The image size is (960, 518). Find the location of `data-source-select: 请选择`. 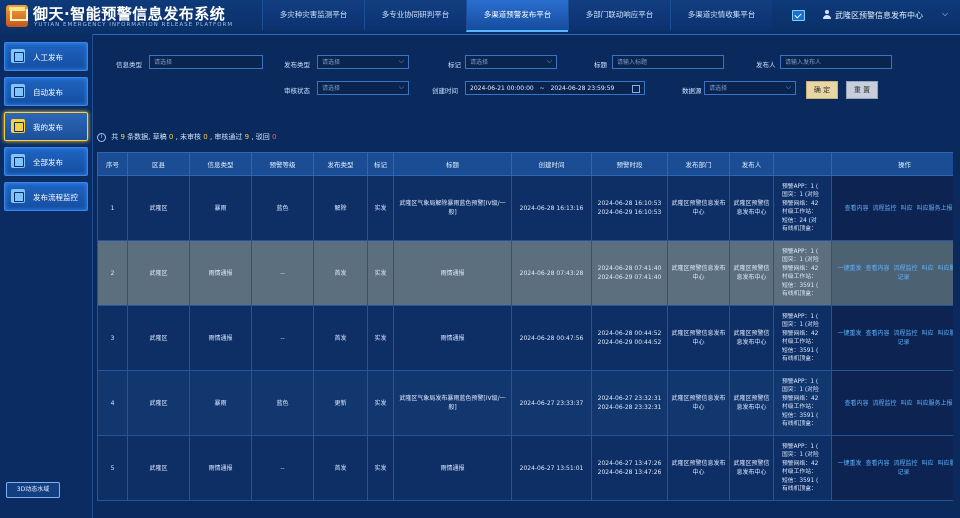

data-source-select: 请选择 is located at coordinates (750, 88).